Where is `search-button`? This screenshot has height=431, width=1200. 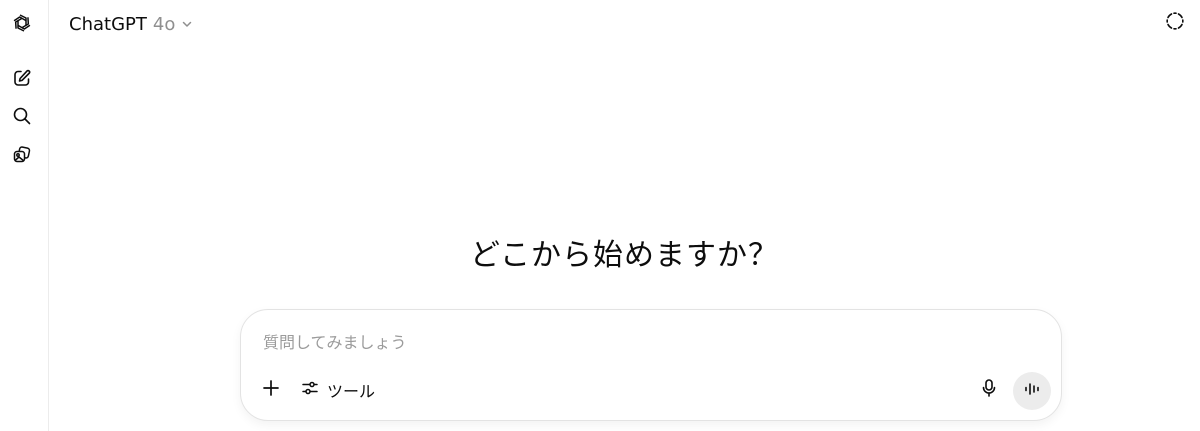
search-button is located at coordinates (22, 116).